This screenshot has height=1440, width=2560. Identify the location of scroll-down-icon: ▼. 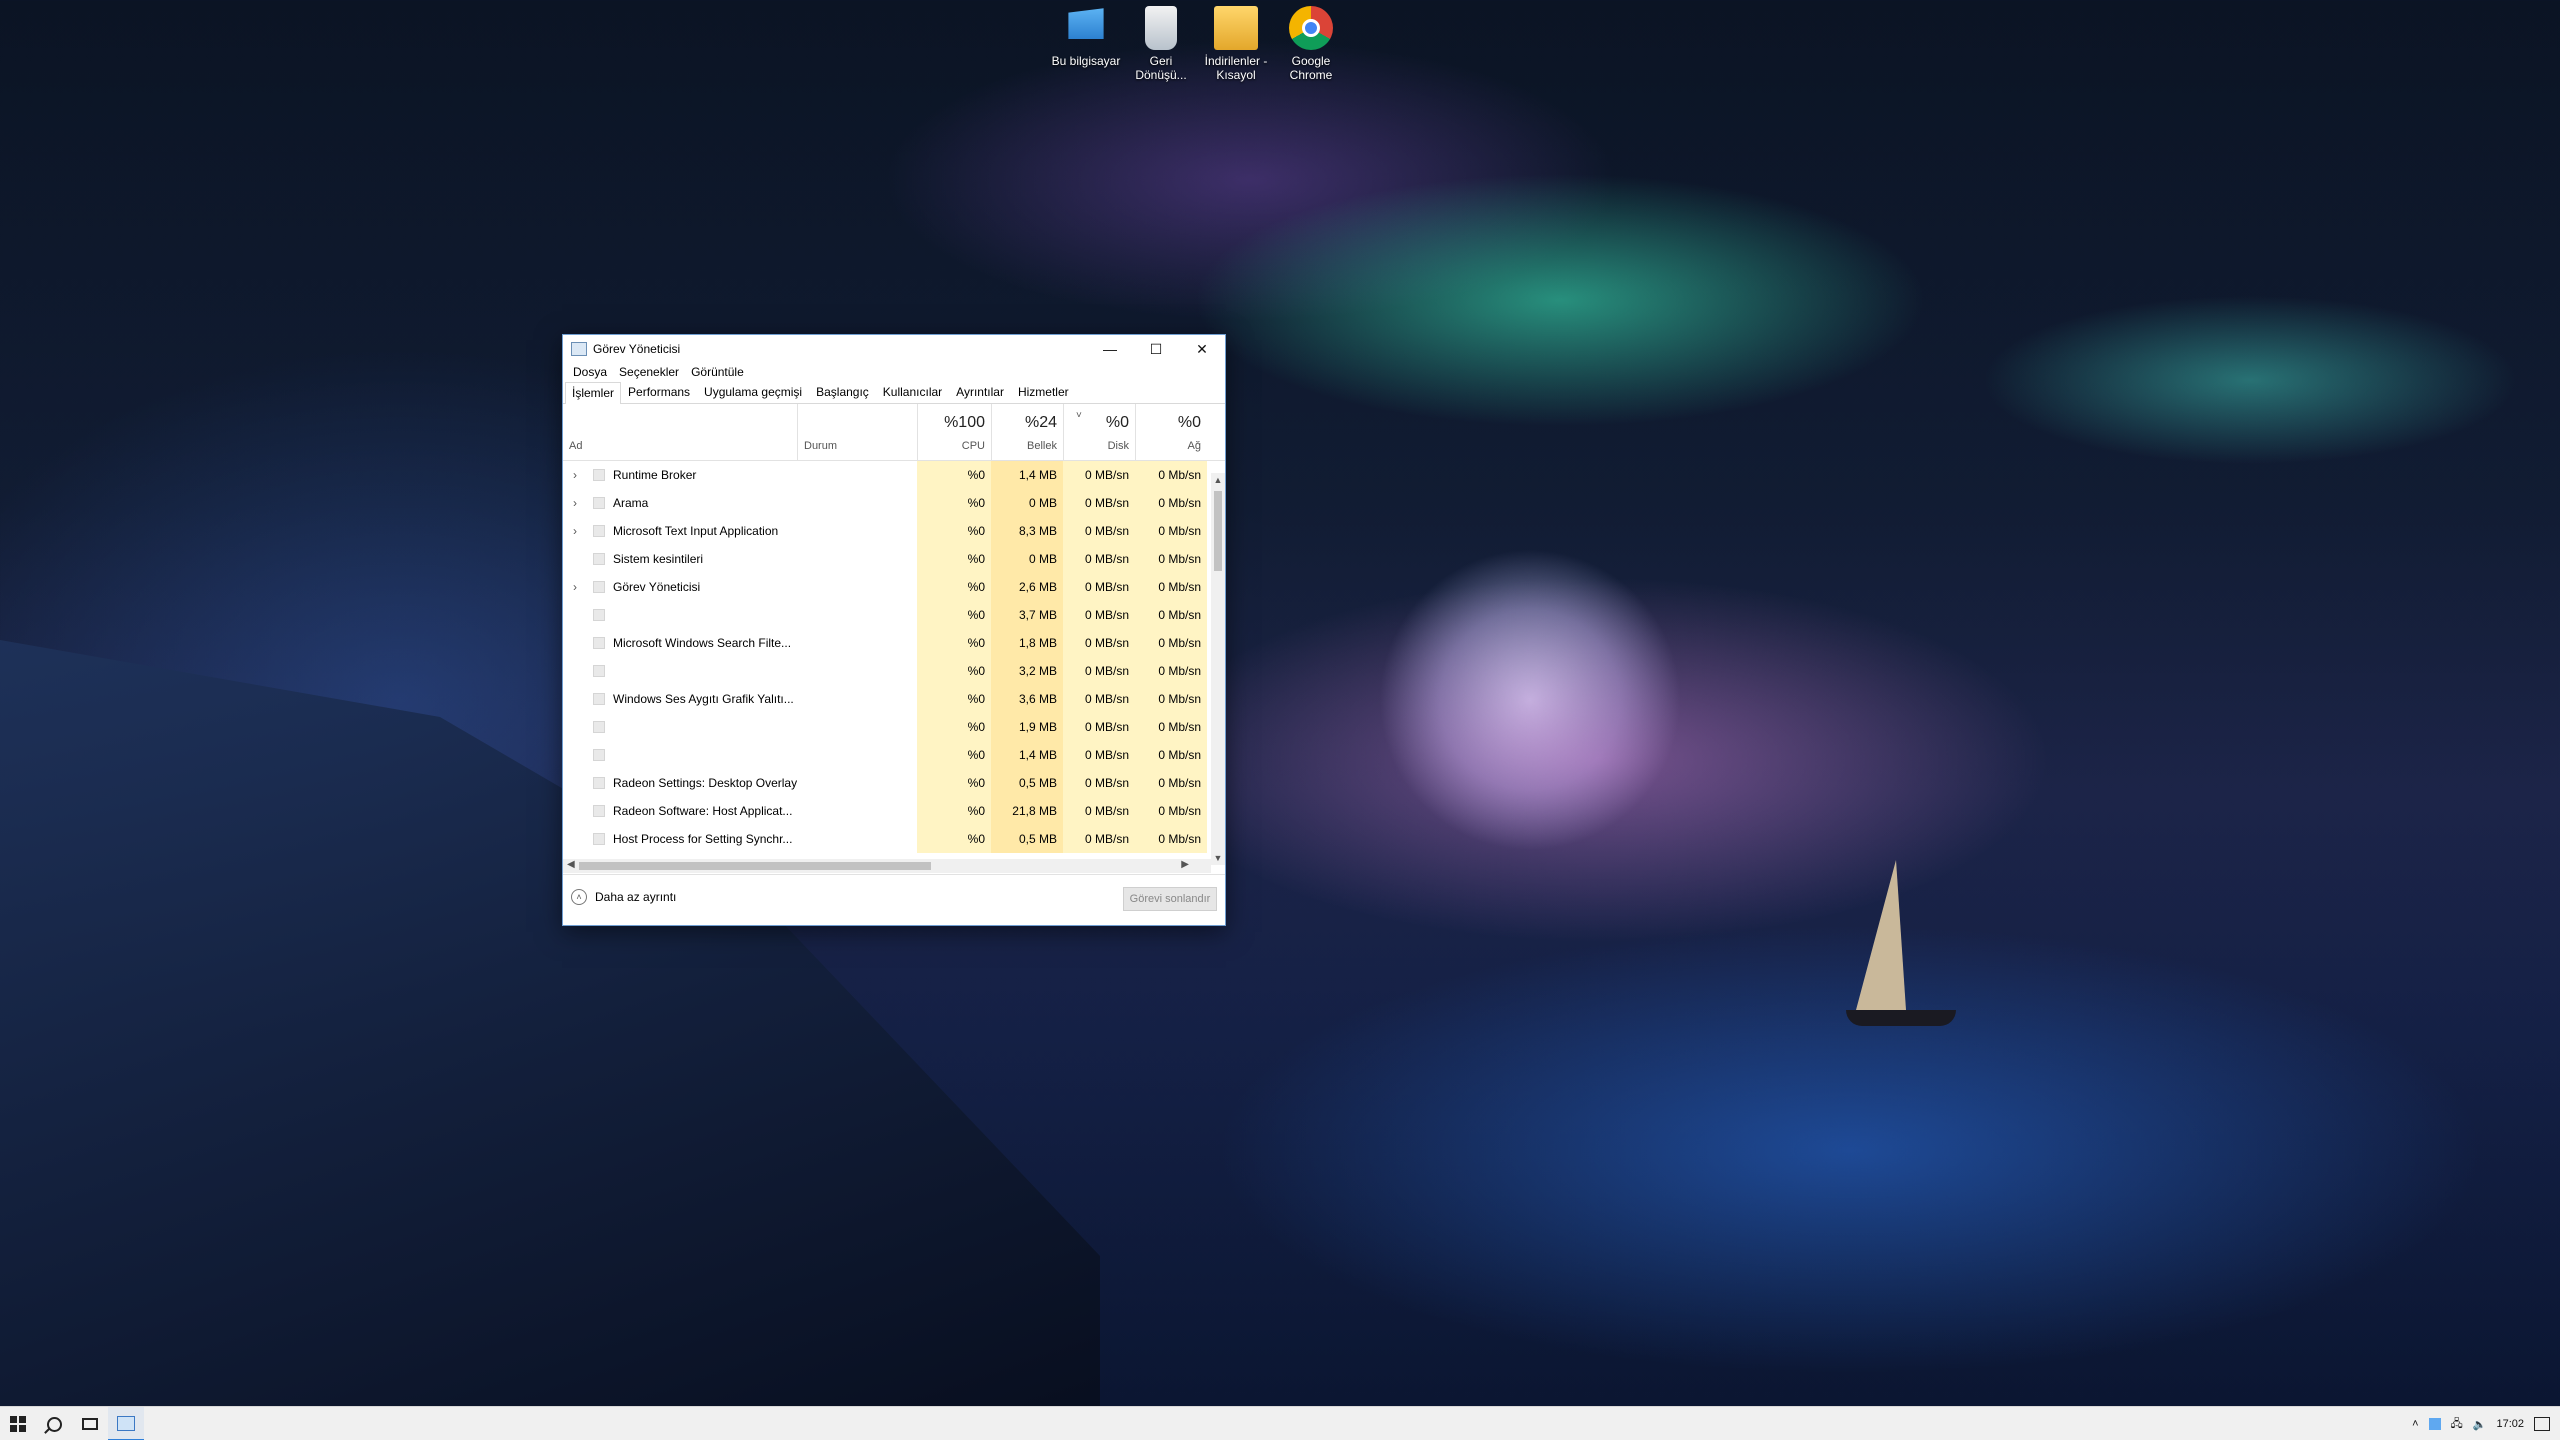
(1218, 858).